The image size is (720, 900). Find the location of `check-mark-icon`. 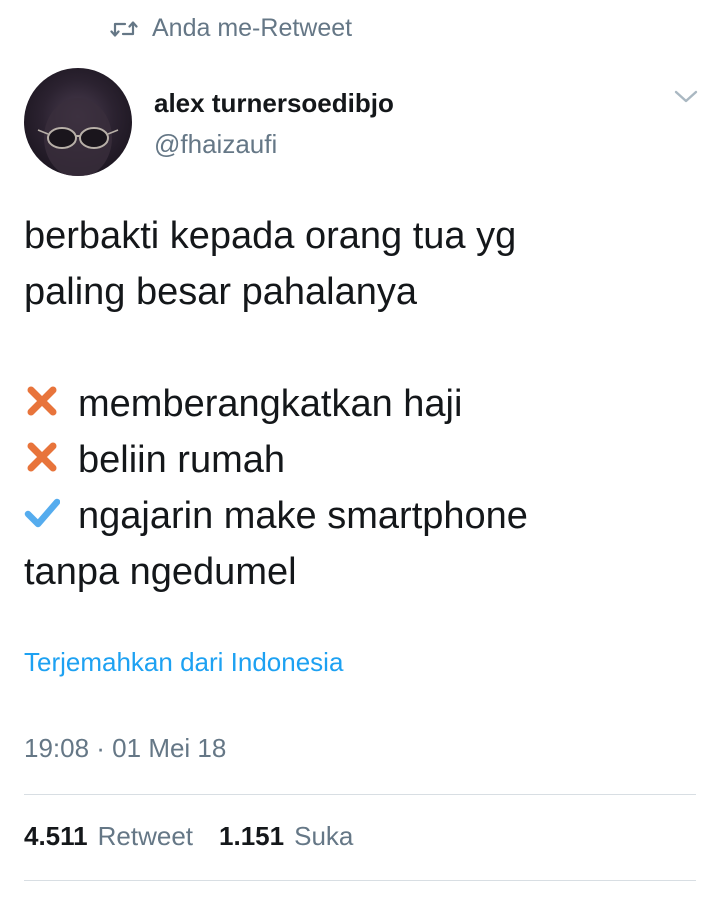

check-mark-icon is located at coordinates (42, 513).